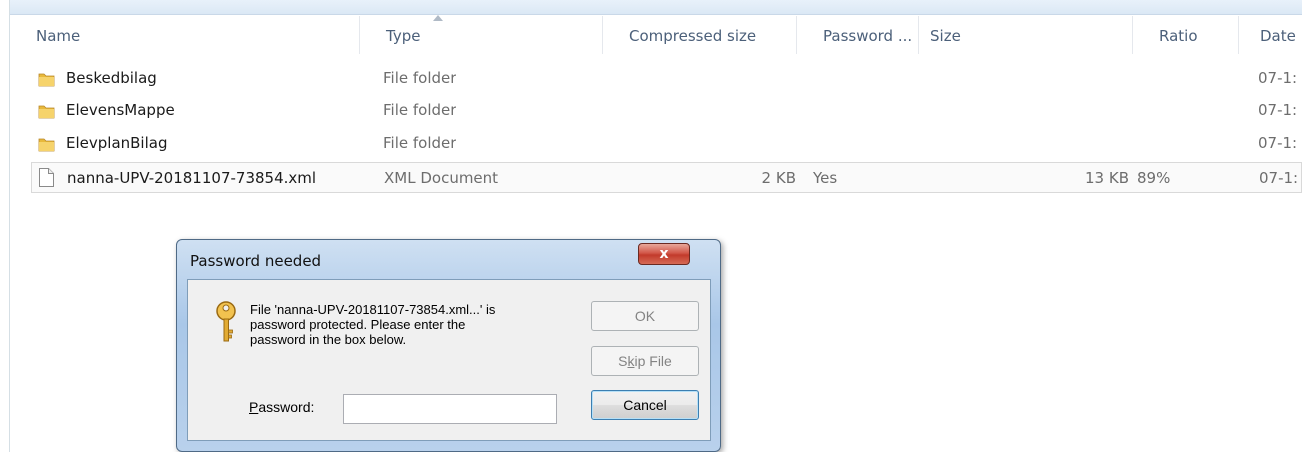  I want to click on file-type: XML Document, so click(441, 178).